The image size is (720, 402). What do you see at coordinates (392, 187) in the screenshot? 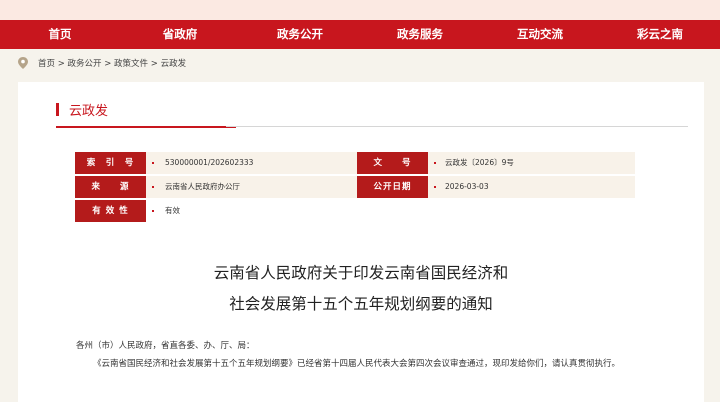
I see `date-label: 公开日期` at bounding box center [392, 187].